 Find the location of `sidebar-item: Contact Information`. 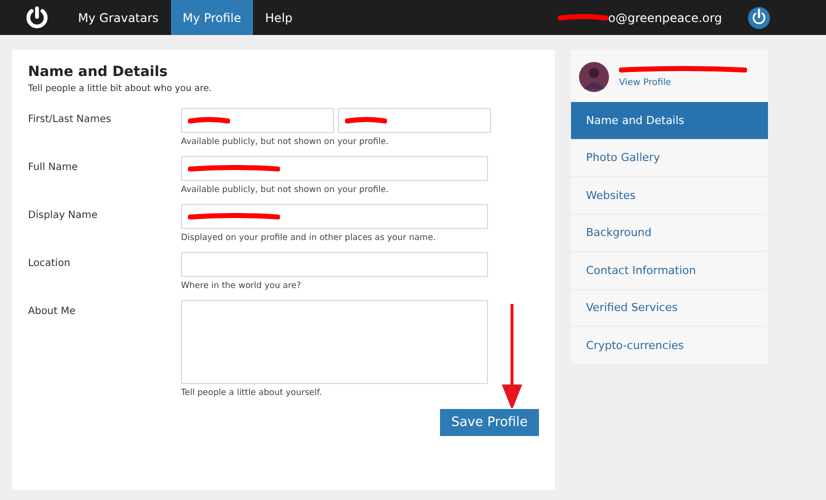

sidebar-item: Contact Information is located at coordinates (669, 271).